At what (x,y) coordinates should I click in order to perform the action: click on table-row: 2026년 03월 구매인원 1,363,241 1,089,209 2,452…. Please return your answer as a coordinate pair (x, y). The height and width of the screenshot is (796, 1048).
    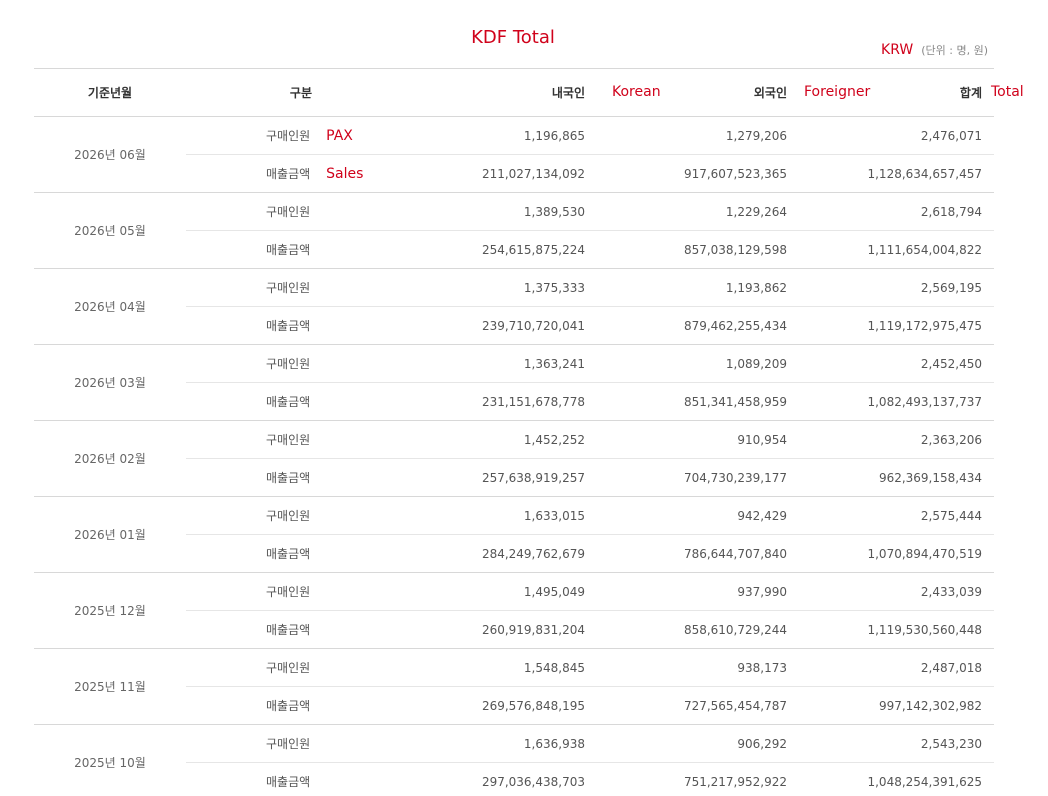
    Looking at the image, I should click on (514, 382).